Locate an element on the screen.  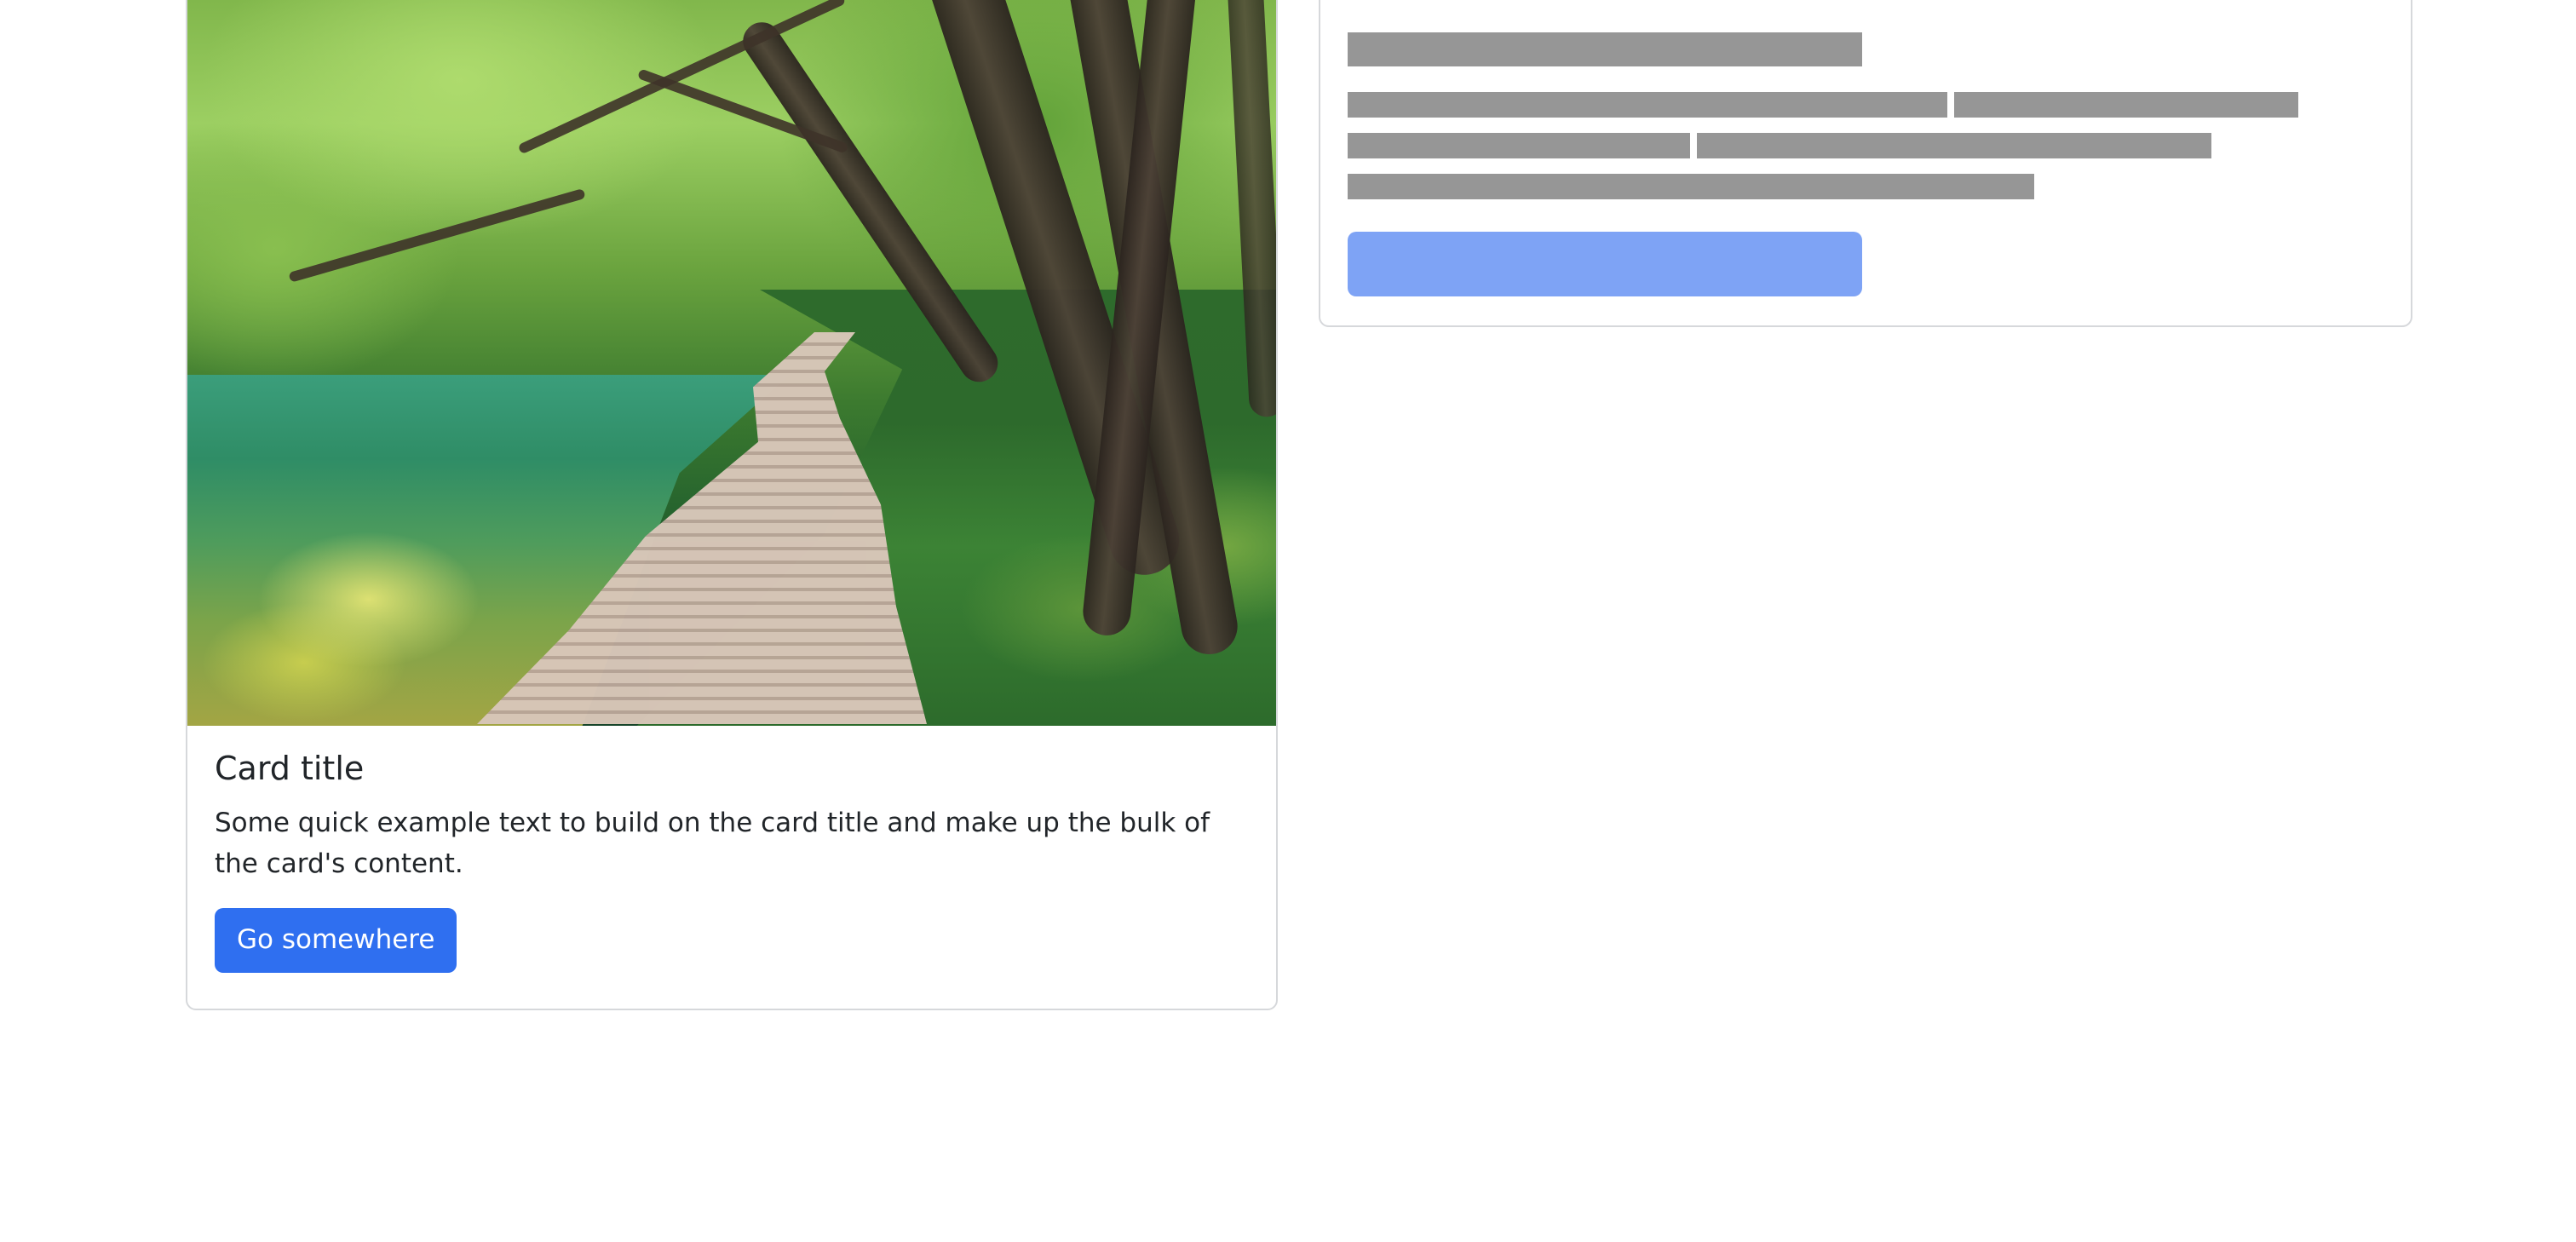
go-somewhere-button: Go somewhere is located at coordinates (336, 940).